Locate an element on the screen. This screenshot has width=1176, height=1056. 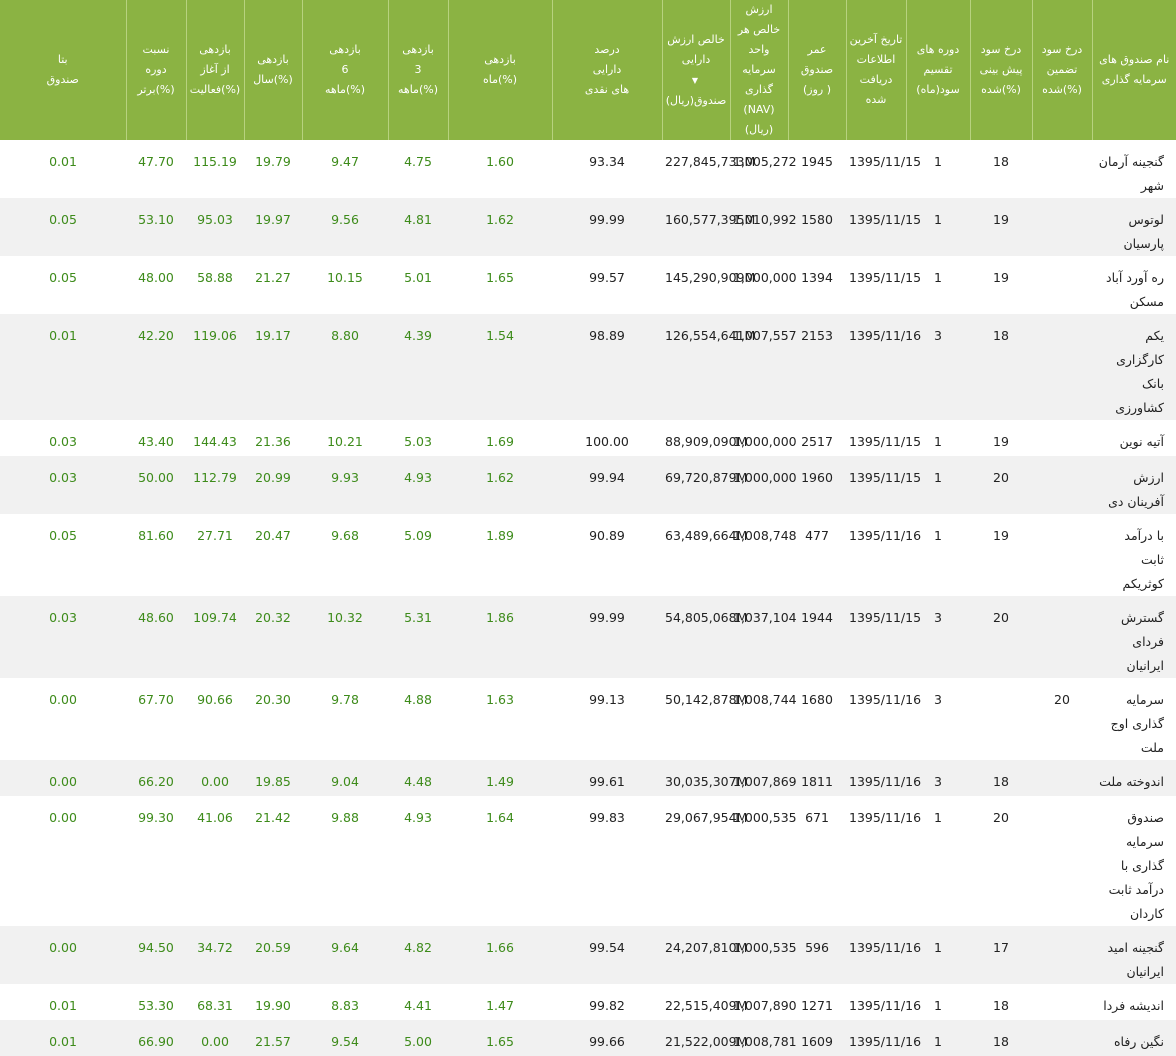
cell-start: 68.31 is located at coordinates (215, 1005).